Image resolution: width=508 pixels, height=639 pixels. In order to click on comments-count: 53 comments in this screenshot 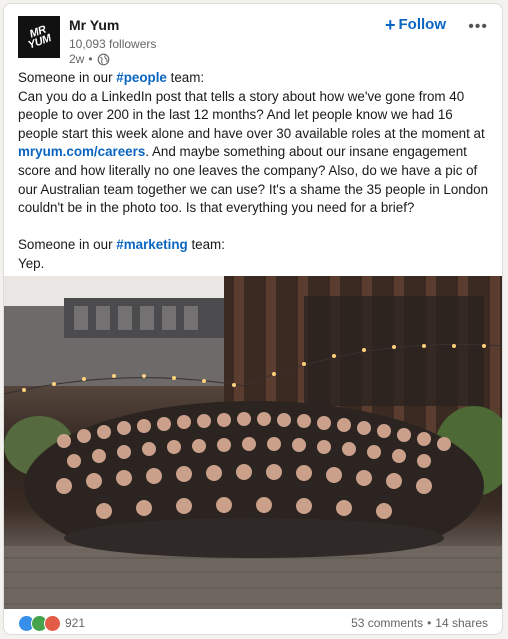, I will do `click(387, 623)`.